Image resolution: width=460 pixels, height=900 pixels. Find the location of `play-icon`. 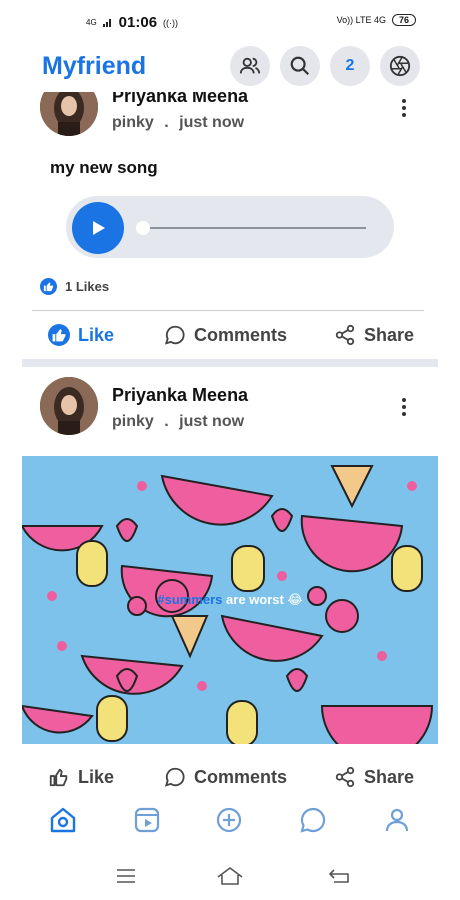

play-icon is located at coordinates (99, 228).